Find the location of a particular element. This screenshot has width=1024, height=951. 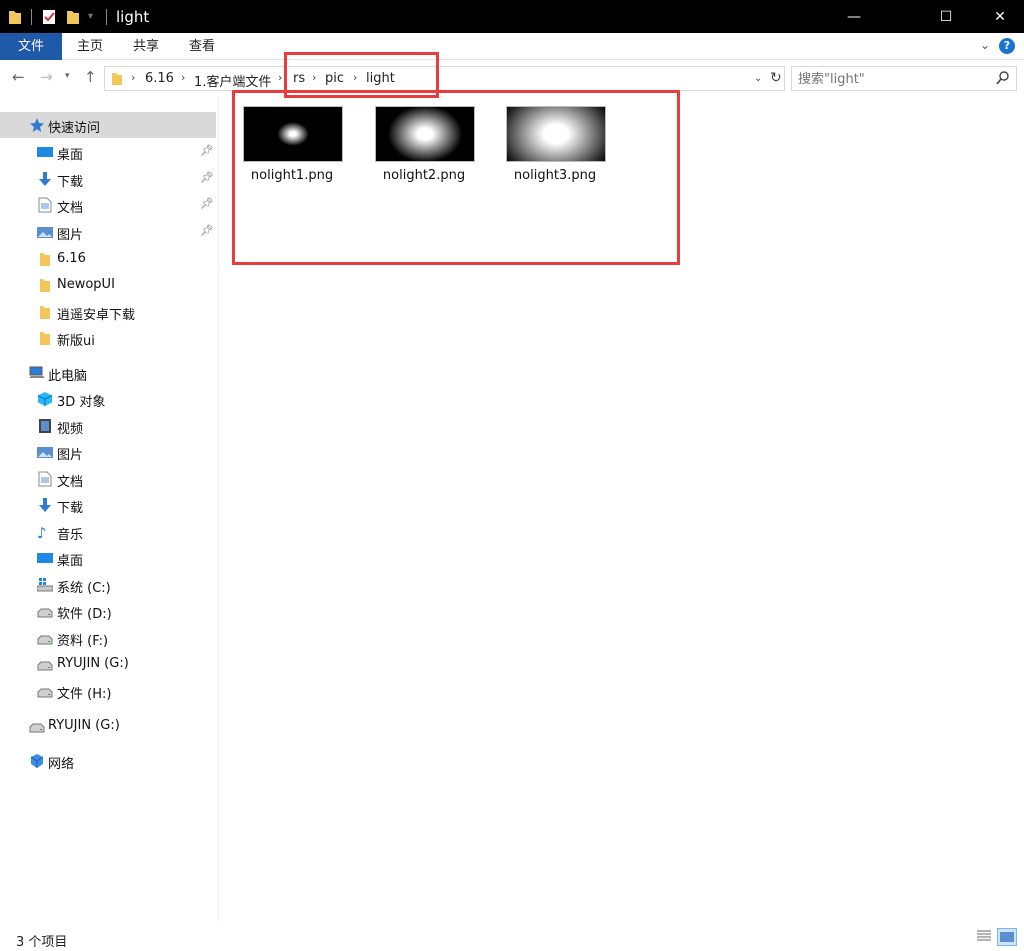

nav-item-pictures: 图片 is located at coordinates (108, 452).